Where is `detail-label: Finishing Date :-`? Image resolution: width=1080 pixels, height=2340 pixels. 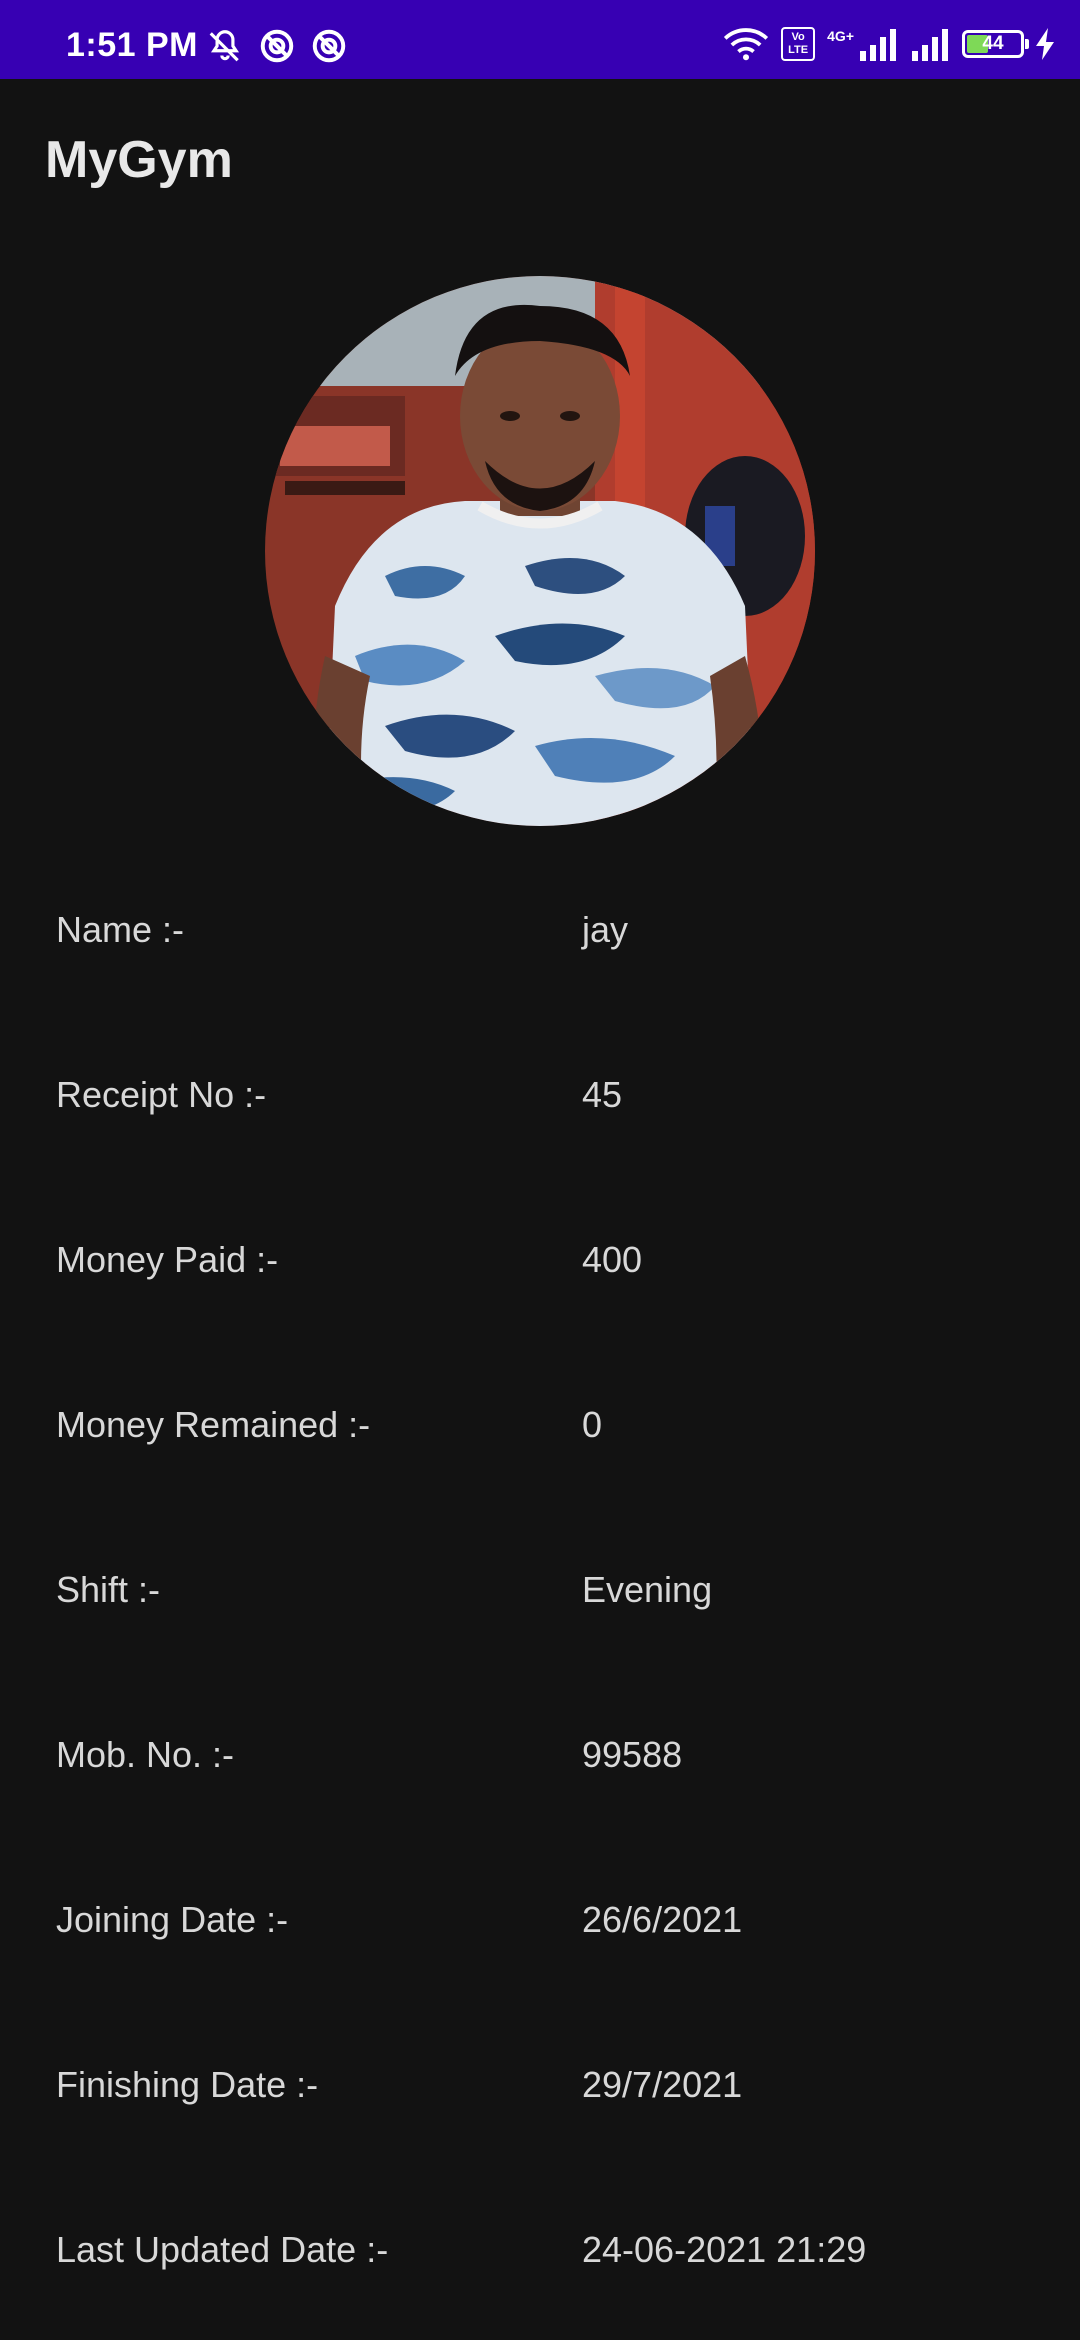 detail-label: Finishing Date :- is located at coordinates (187, 2084).